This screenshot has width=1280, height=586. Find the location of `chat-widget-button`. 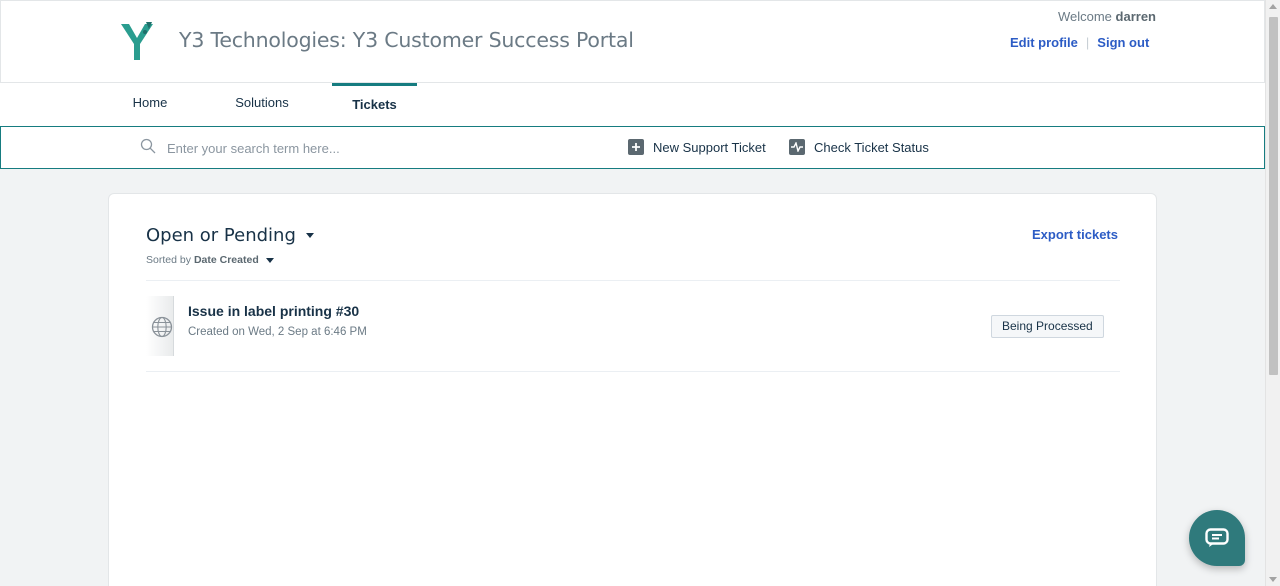

chat-widget-button is located at coordinates (1217, 538).